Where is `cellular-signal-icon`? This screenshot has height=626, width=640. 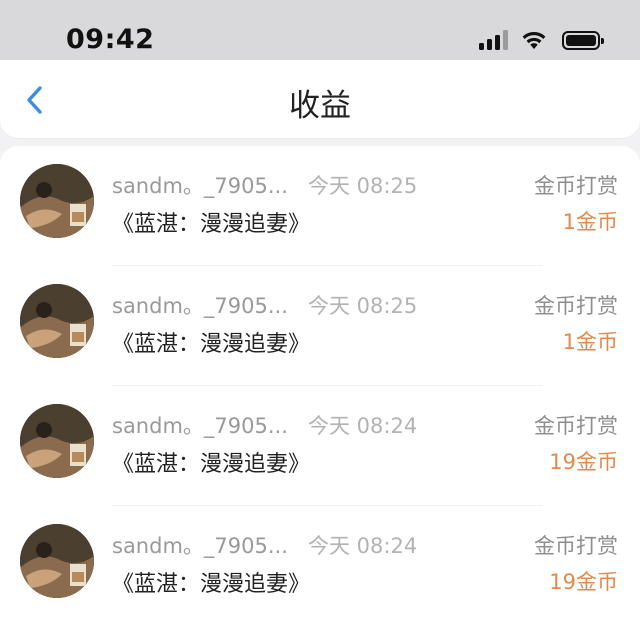
cellular-signal-icon is located at coordinates (493, 40).